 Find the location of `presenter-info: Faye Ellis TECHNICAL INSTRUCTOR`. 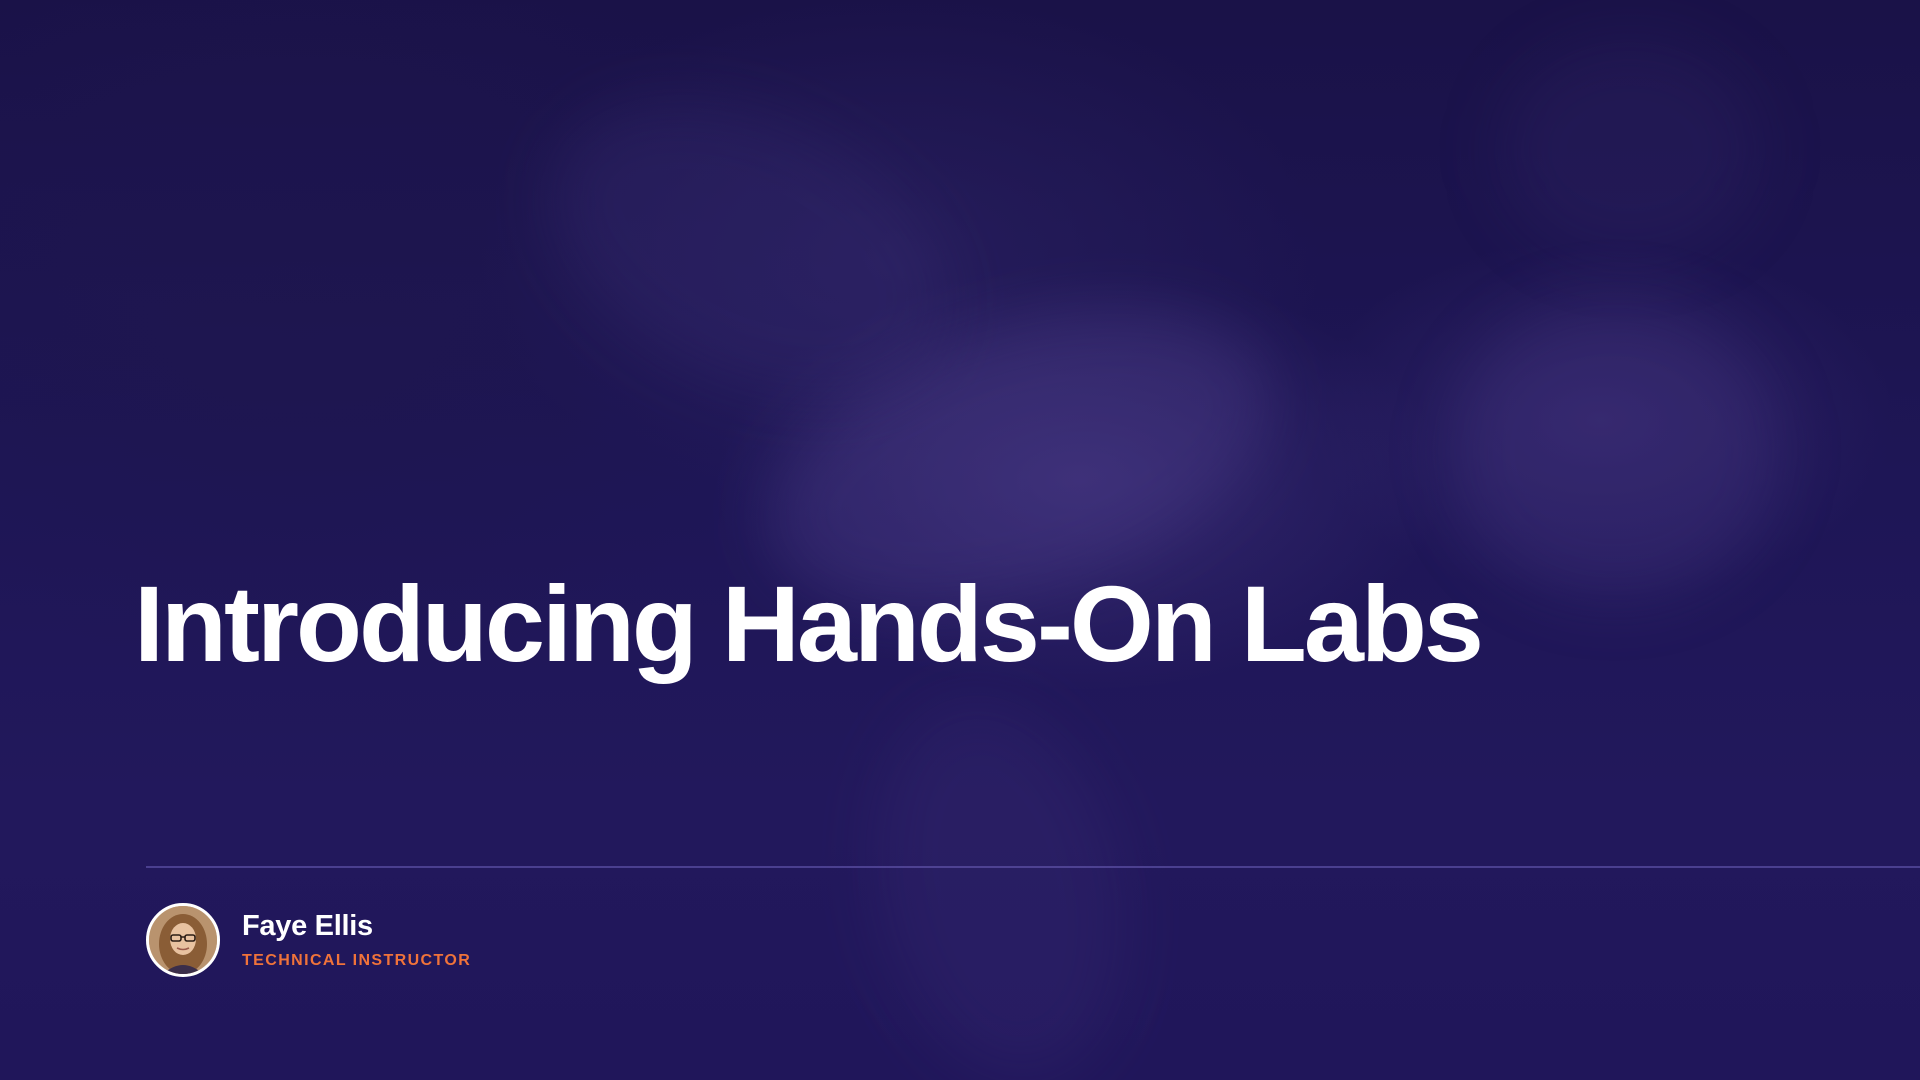

presenter-info: Faye Ellis TECHNICAL INSTRUCTOR is located at coordinates (308, 940).